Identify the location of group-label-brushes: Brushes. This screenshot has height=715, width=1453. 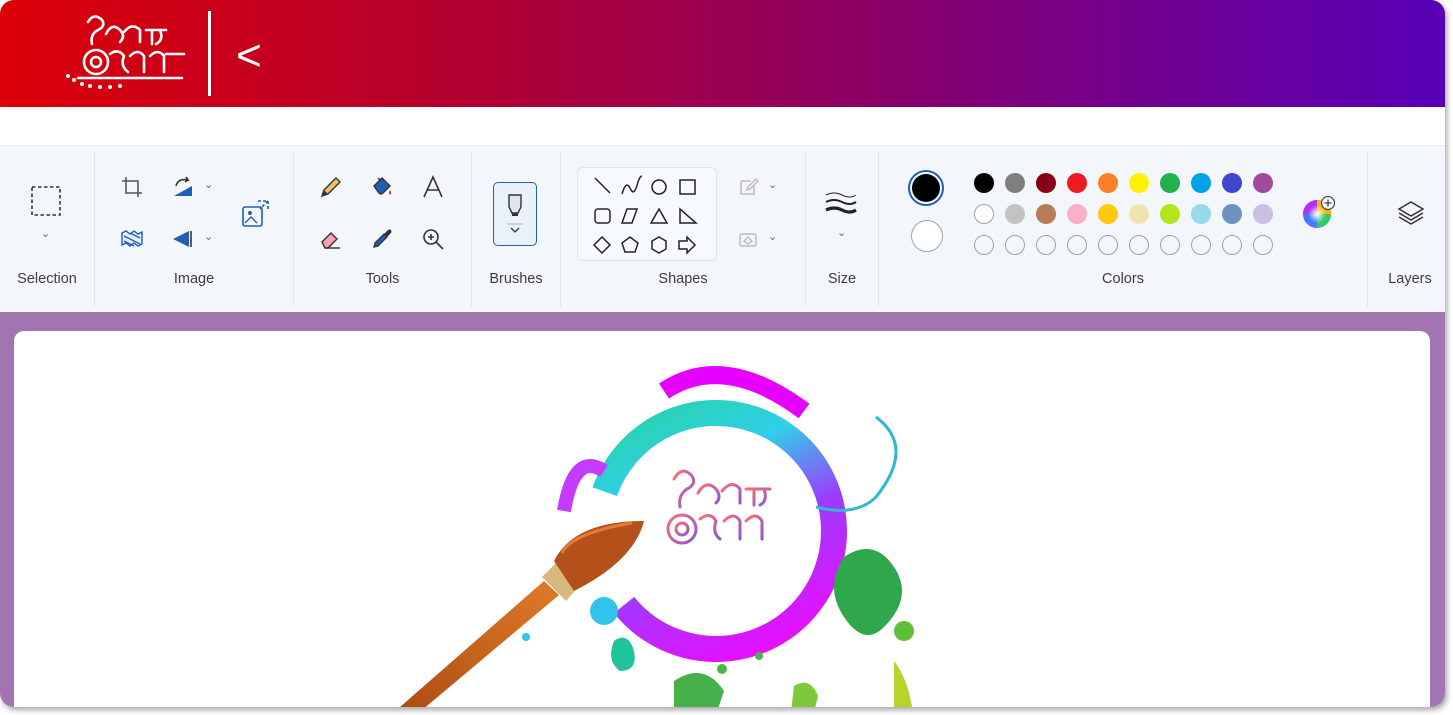
(516, 279).